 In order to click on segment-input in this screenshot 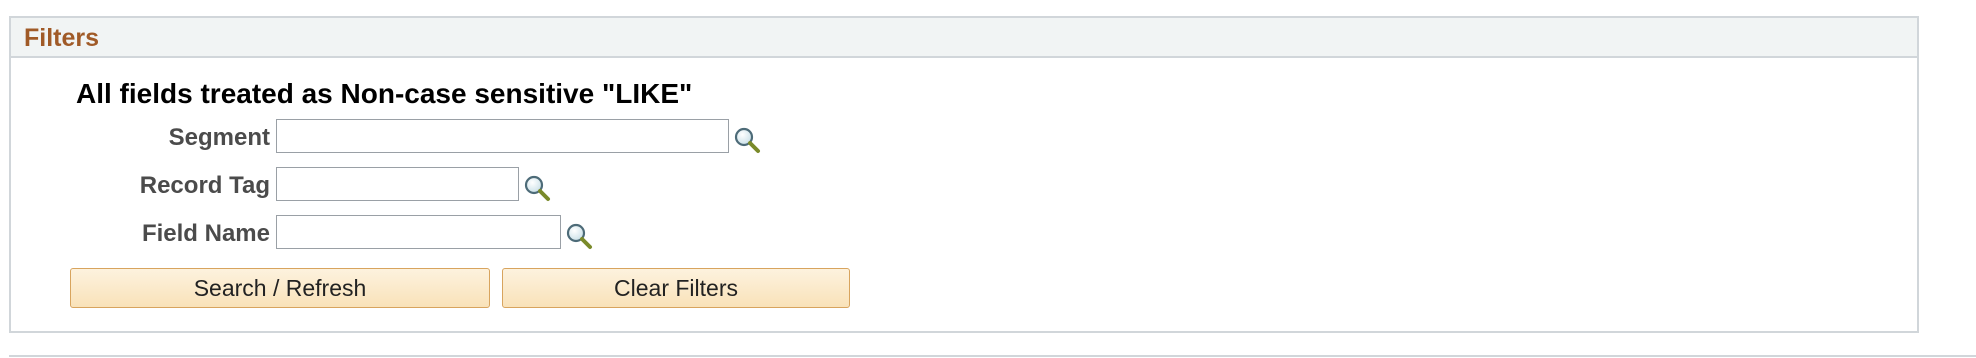, I will do `click(502, 136)`.